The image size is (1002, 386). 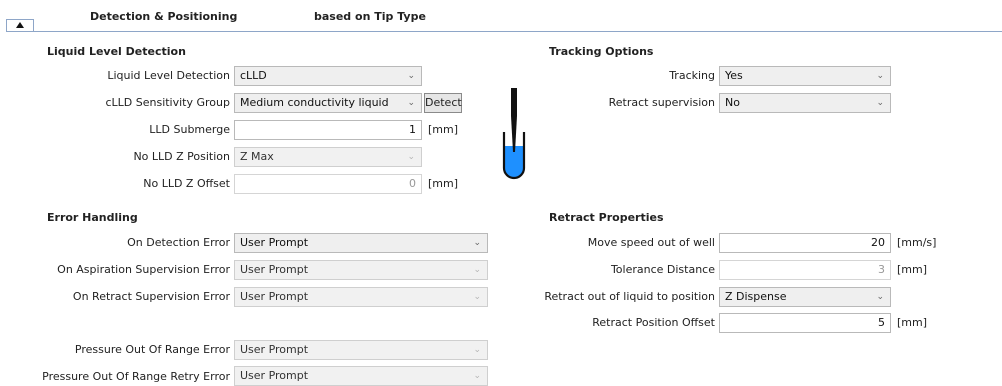 I want to click on move-speed-label: Move speed out of well, so click(x=651, y=242).